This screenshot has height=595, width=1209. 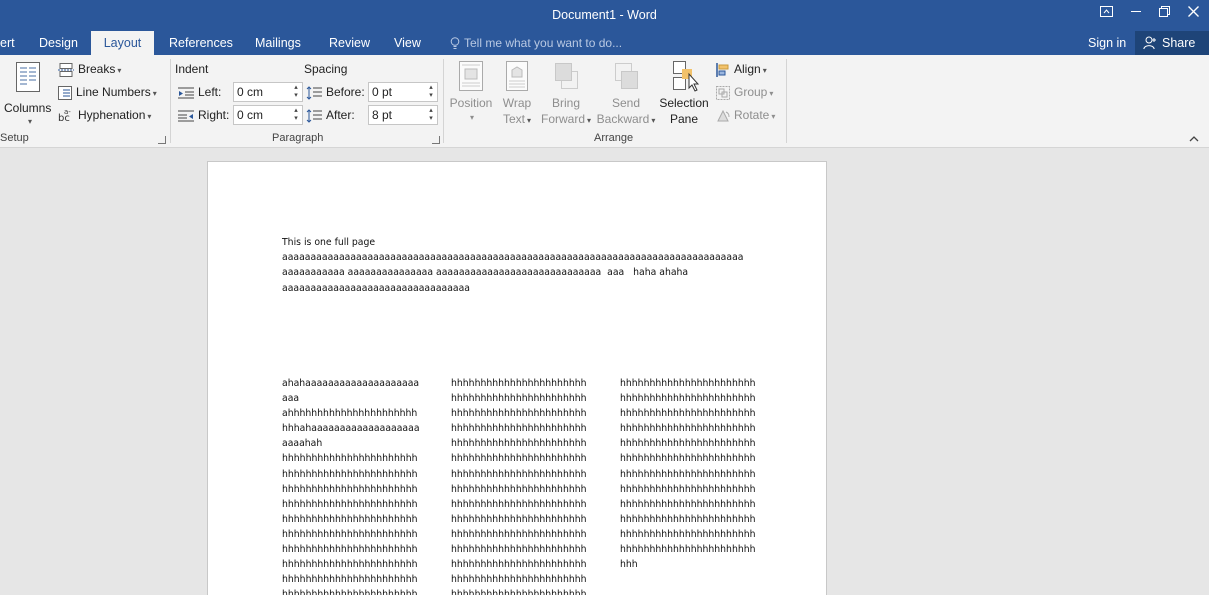 What do you see at coordinates (58, 43) in the screenshot?
I see `tab-design: Design` at bounding box center [58, 43].